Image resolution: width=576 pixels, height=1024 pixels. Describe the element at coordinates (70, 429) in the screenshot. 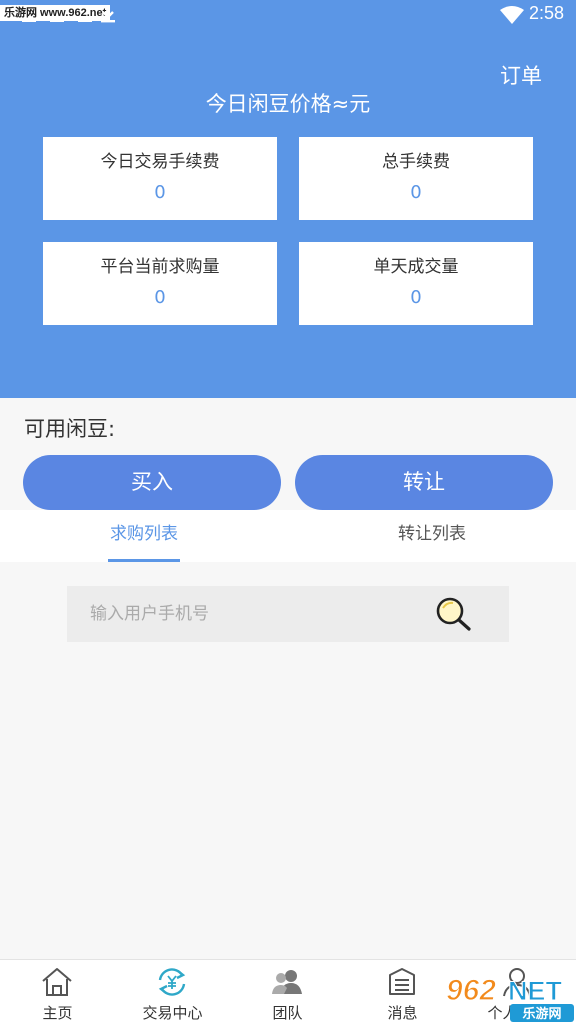

I see `available-beans-label: 可用闲豆:` at that location.